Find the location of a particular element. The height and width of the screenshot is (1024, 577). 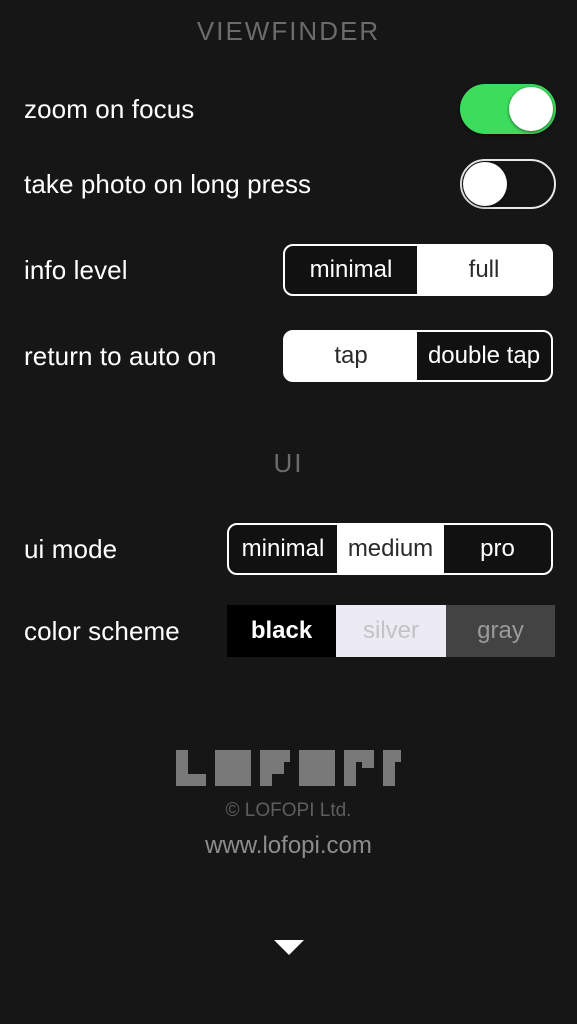

label-ui-mode: ui mode is located at coordinates (71, 548).